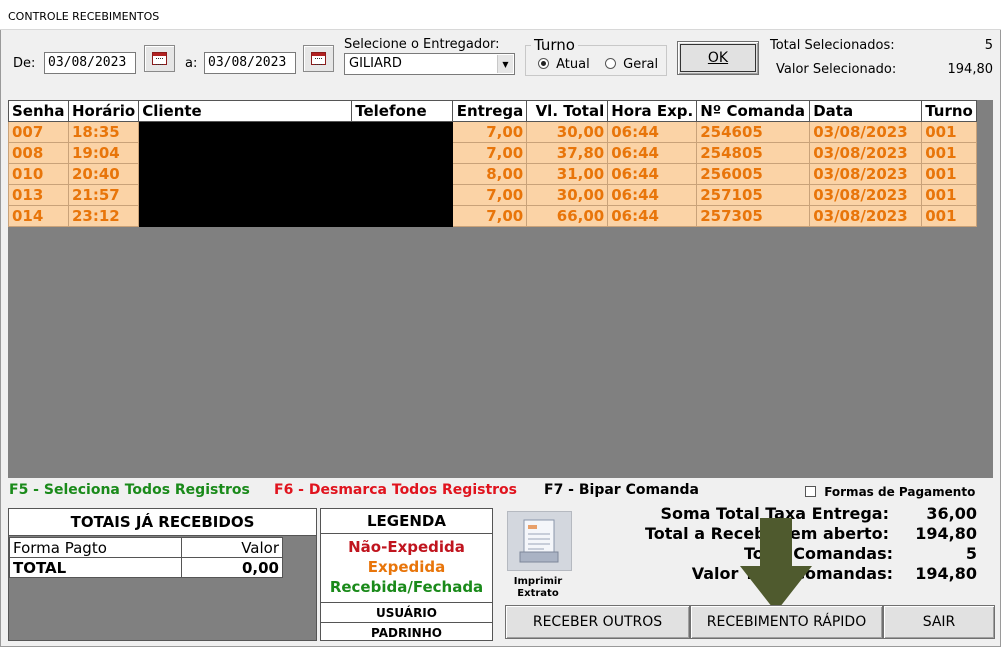 This screenshot has height=647, width=1001. What do you see at coordinates (250, 63) in the screenshot?
I see `to-date-input: 03/08/2023` at bounding box center [250, 63].